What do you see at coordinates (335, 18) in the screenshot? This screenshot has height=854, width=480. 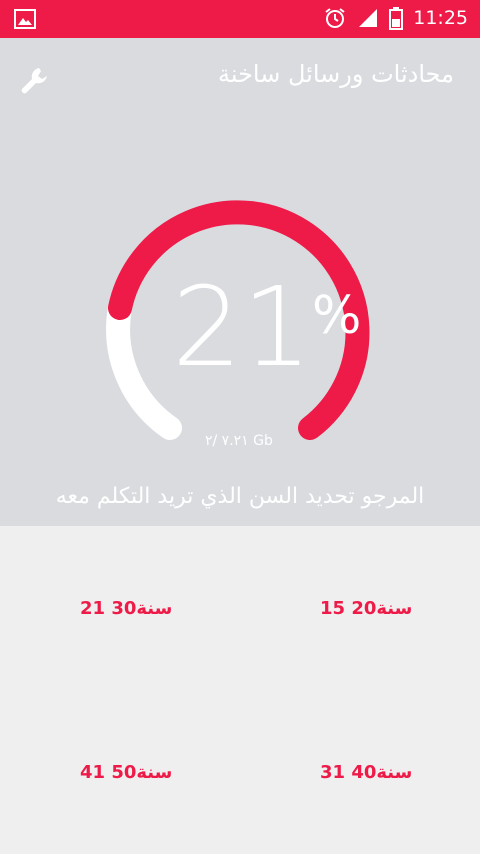 I see `alarm-clock-icon` at bounding box center [335, 18].